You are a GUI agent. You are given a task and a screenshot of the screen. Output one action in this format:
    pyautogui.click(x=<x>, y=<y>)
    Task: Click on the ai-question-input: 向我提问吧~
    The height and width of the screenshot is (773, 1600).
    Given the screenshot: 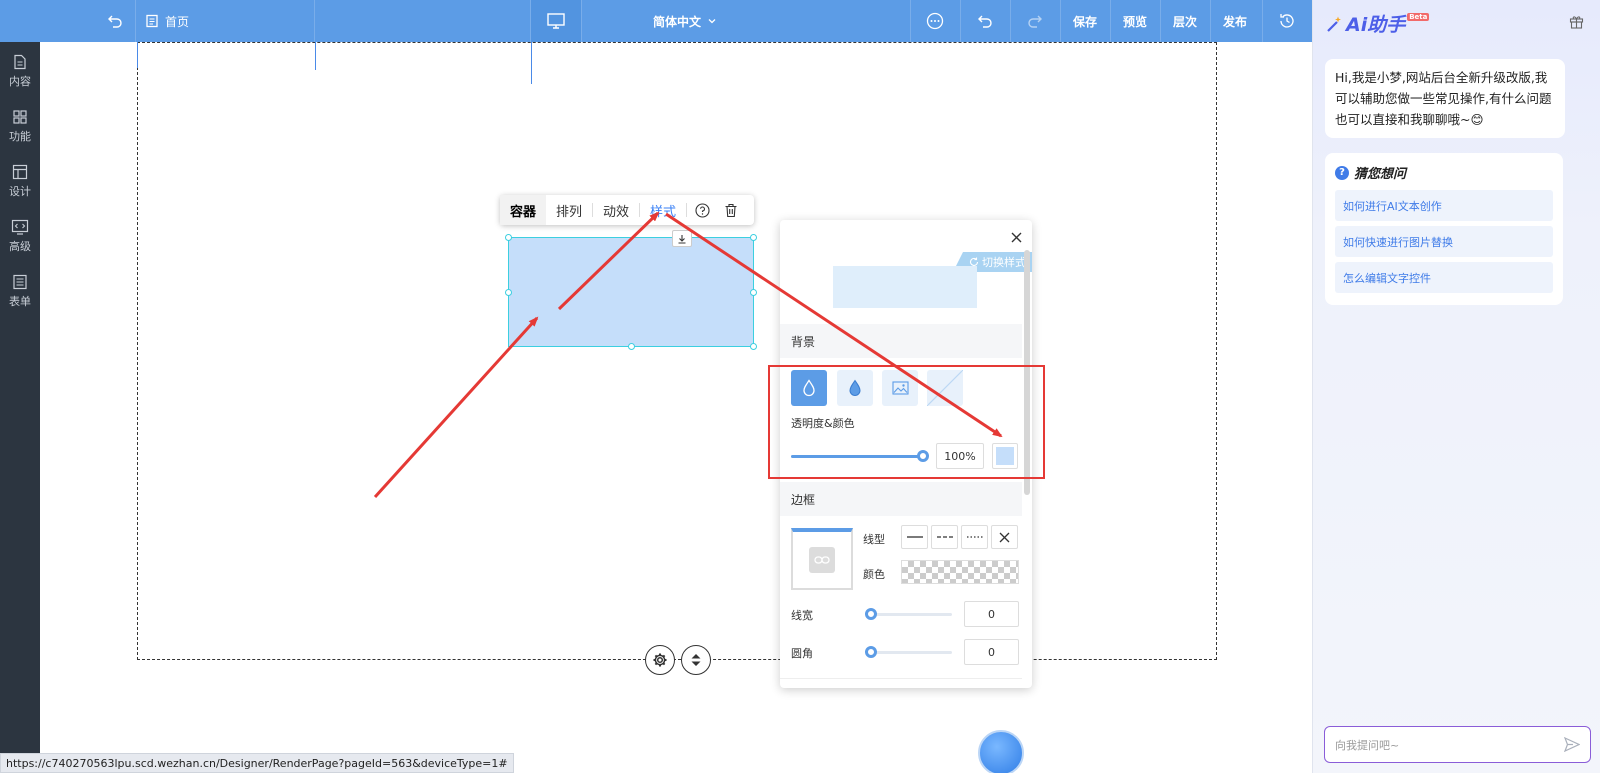 What is the action you would take?
    pyautogui.click(x=1457, y=744)
    